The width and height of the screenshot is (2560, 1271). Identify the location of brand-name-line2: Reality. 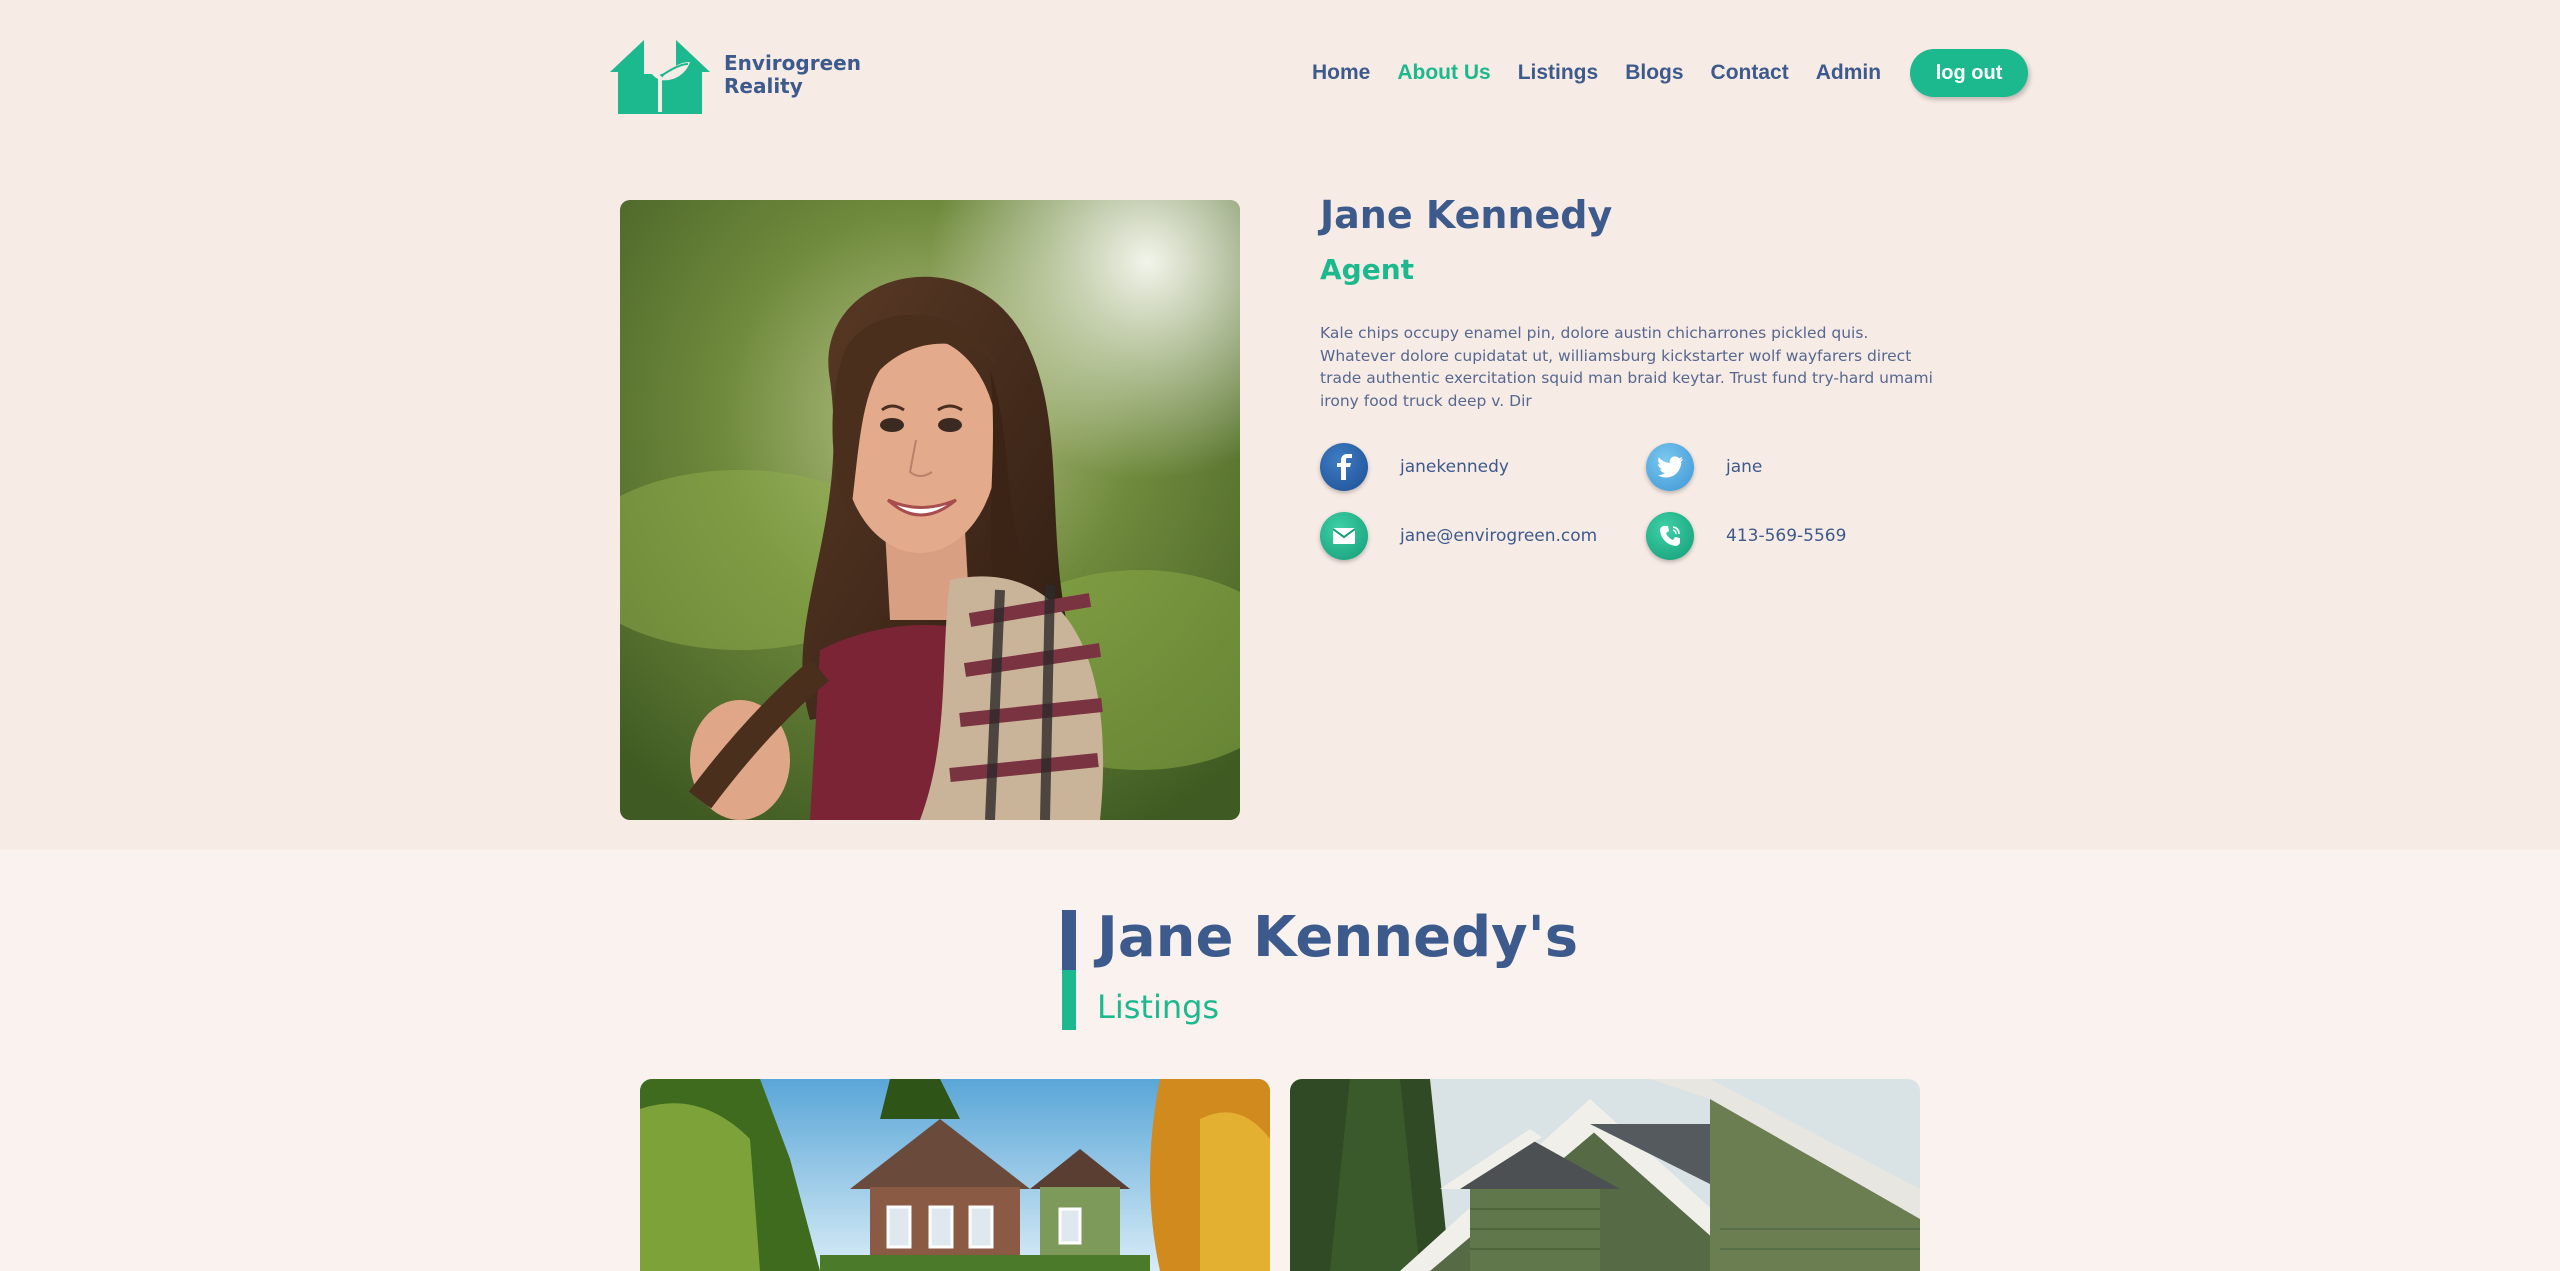
(763, 86).